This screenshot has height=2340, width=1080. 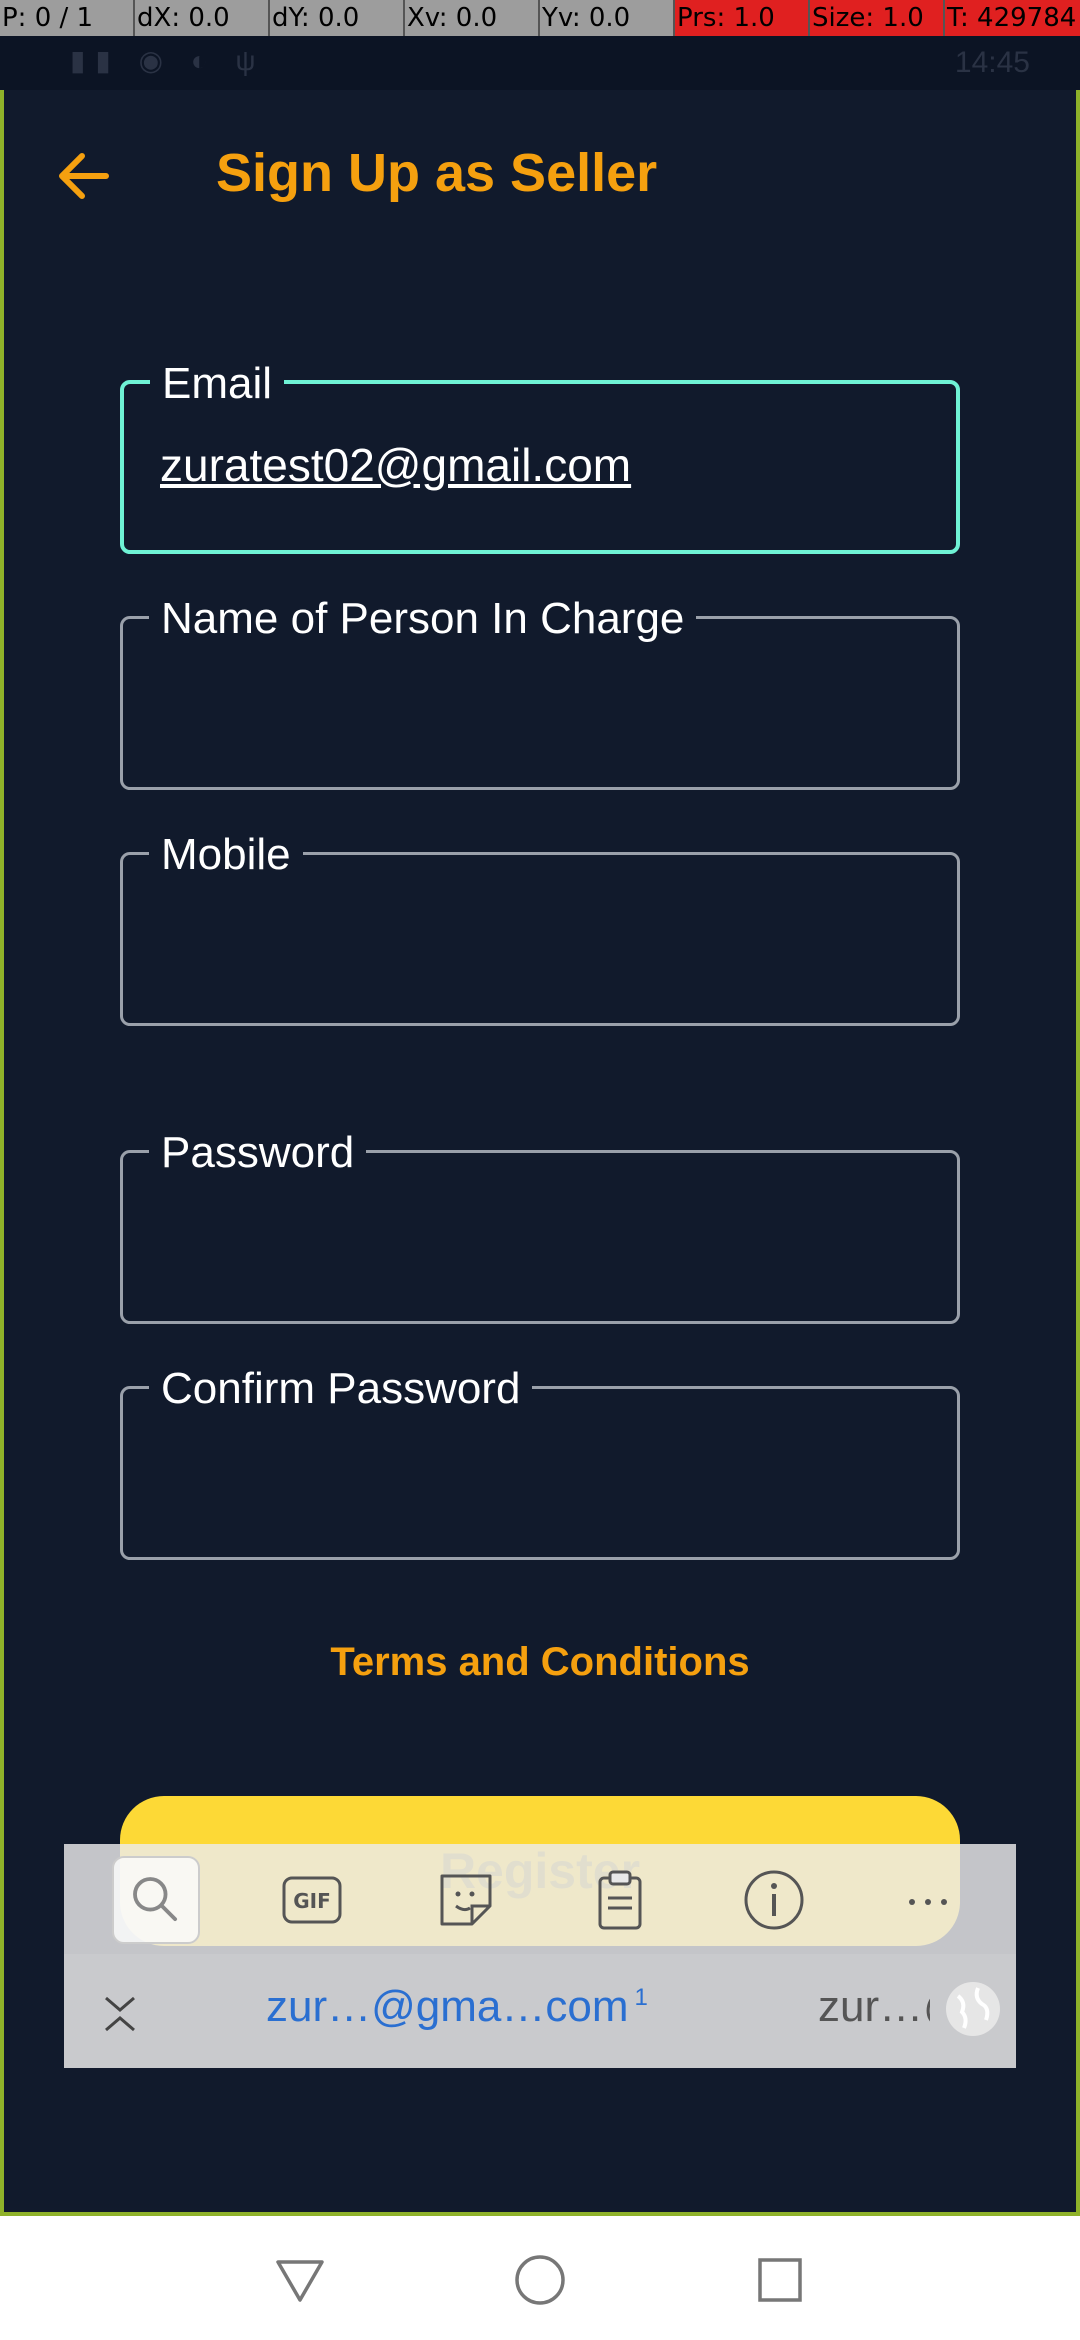 I want to click on clipboard-icon, so click(x=620, y=1900).